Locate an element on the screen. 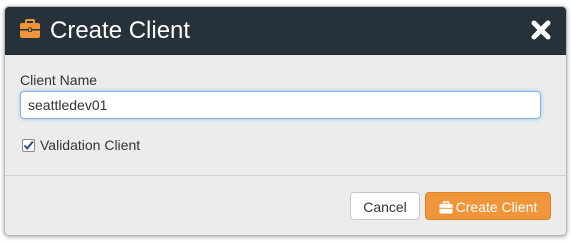 The image size is (571, 242). client-name-label: Client Name is located at coordinates (59, 80).